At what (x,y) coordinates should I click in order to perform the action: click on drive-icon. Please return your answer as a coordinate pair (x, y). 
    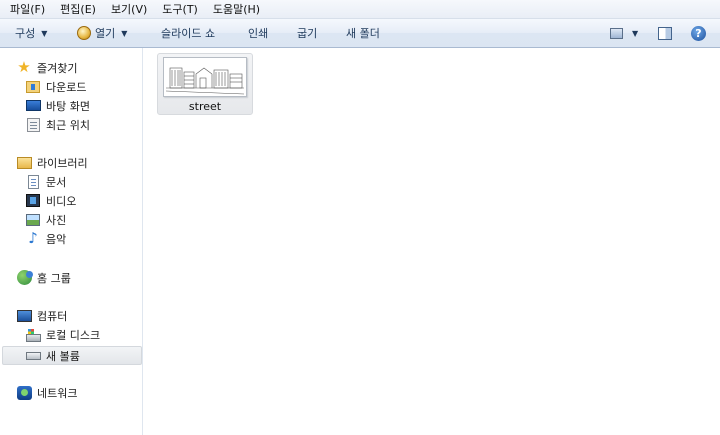
    Looking at the image, I should click on (33, 355).